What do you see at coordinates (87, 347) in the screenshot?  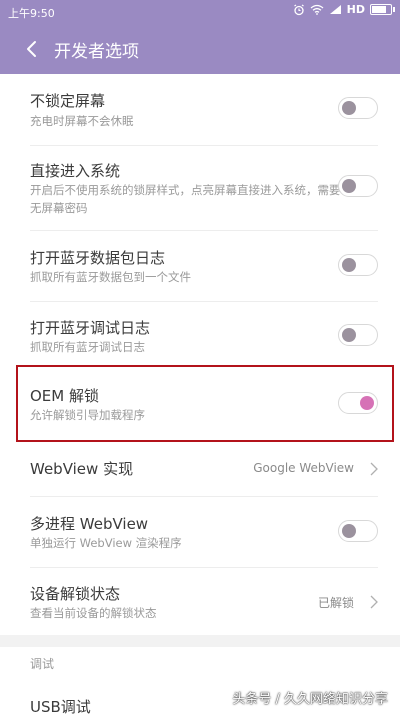 I see `setting-subtitle: 抓取所有蓝牙调试日志` at bounding box center [87, 347].